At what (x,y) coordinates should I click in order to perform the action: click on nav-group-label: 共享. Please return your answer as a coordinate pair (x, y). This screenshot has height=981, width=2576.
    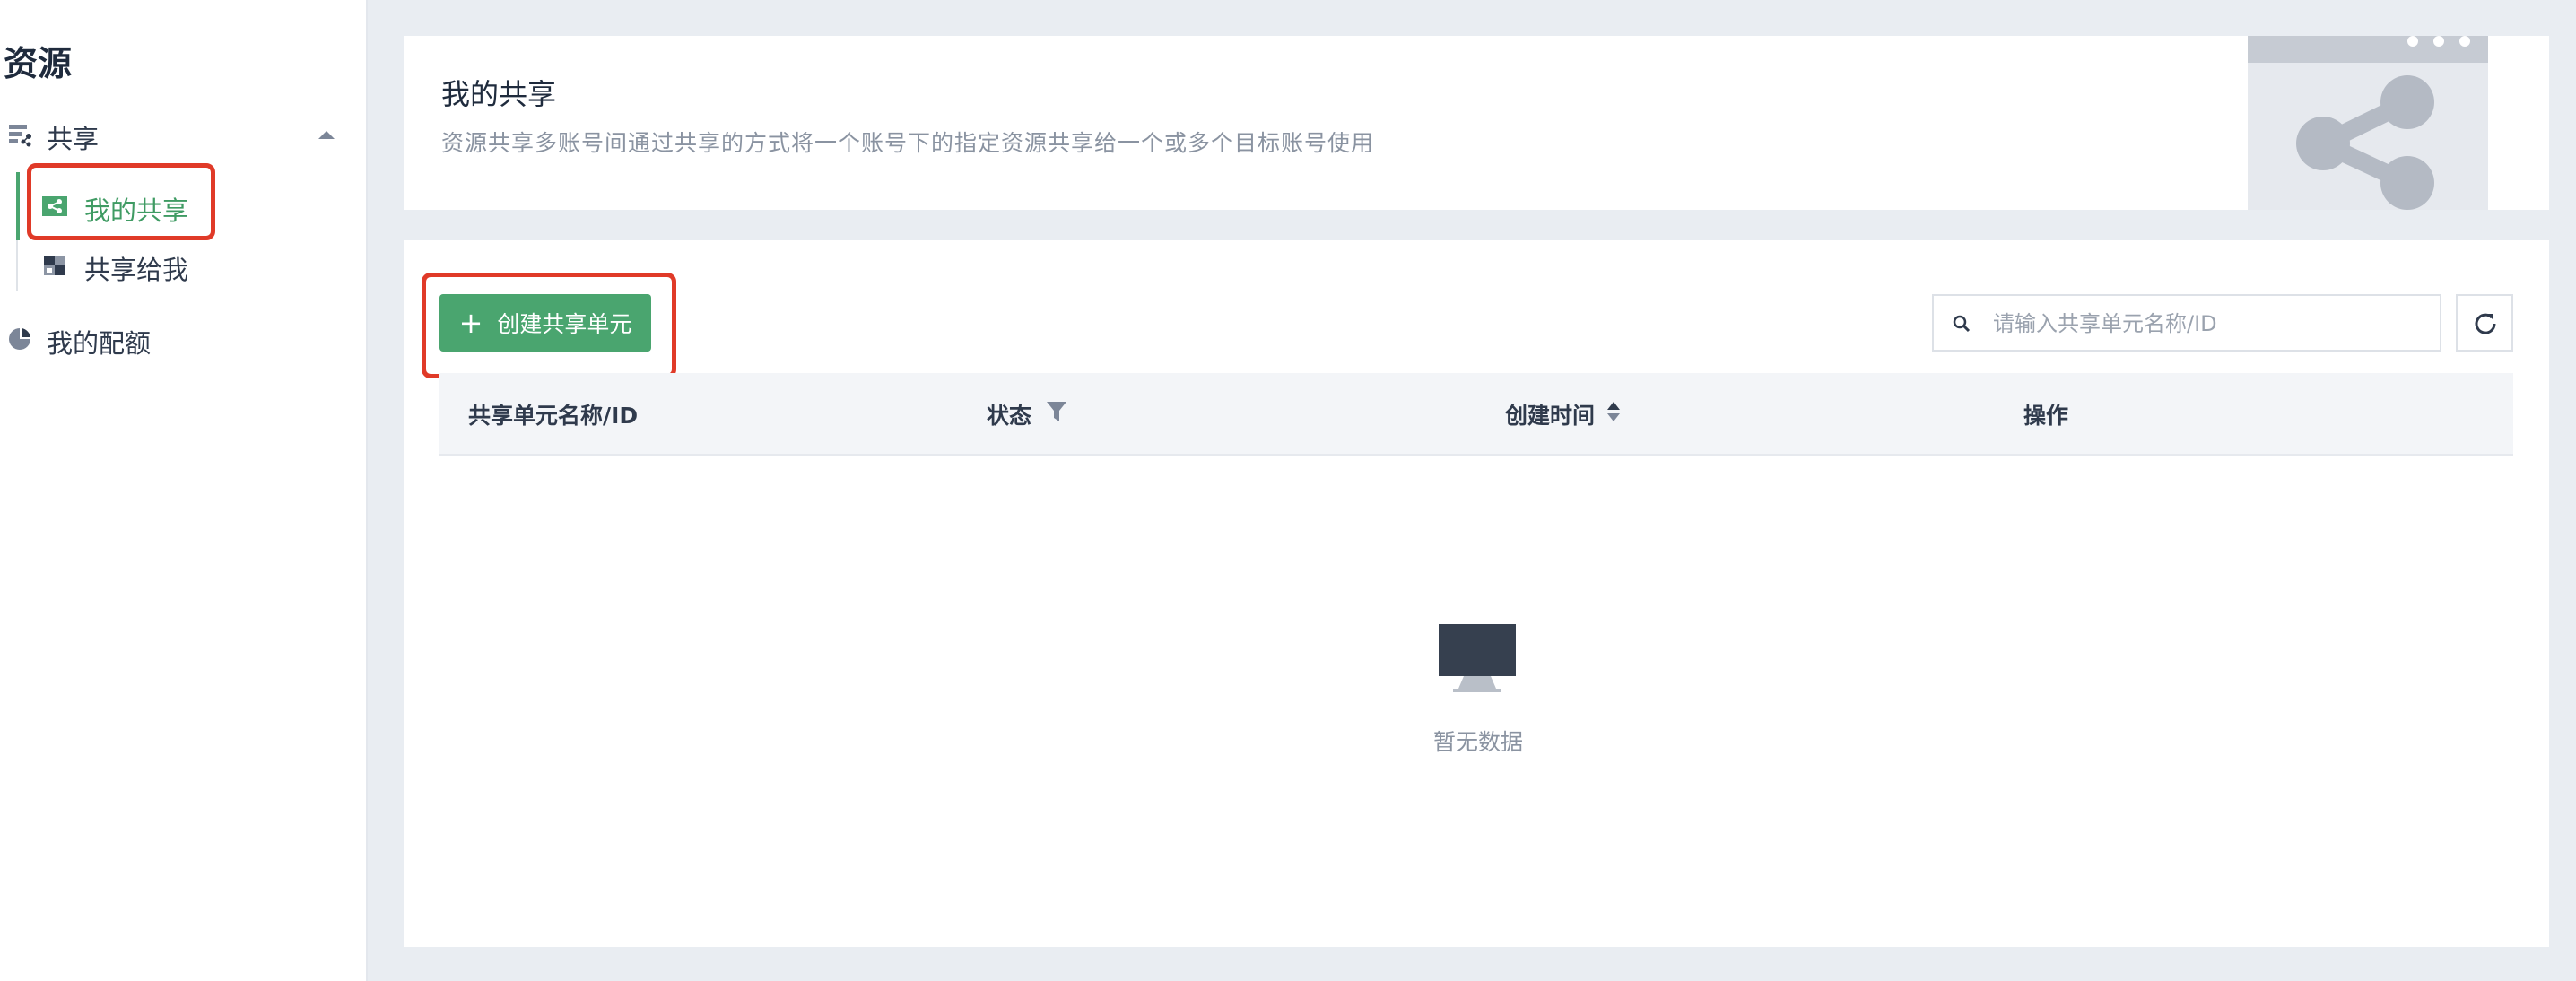
    Looking at the image, I should click on (73, 139).